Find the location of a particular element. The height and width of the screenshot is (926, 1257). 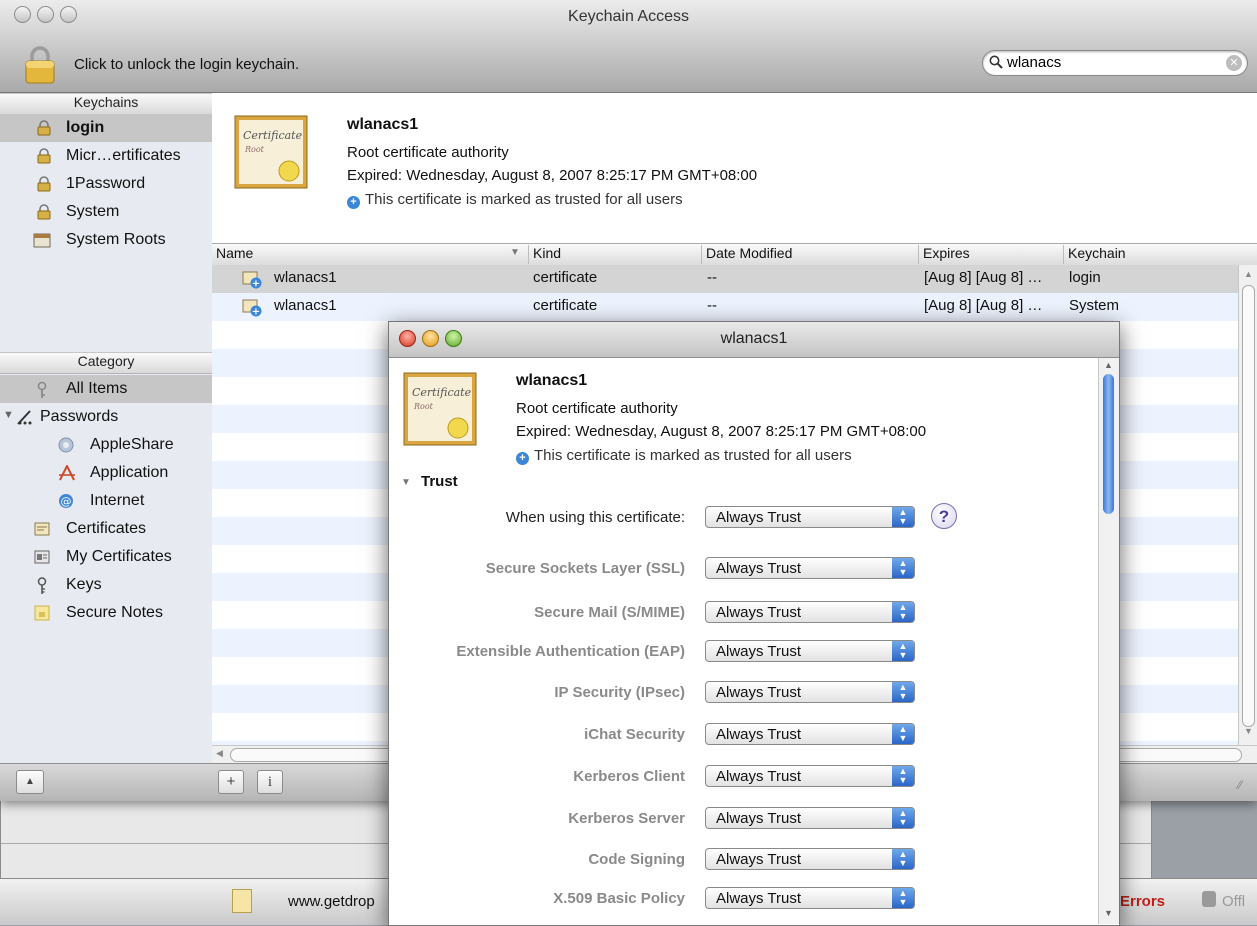

search-field: ✕ is located at coordinates (1115, 63).